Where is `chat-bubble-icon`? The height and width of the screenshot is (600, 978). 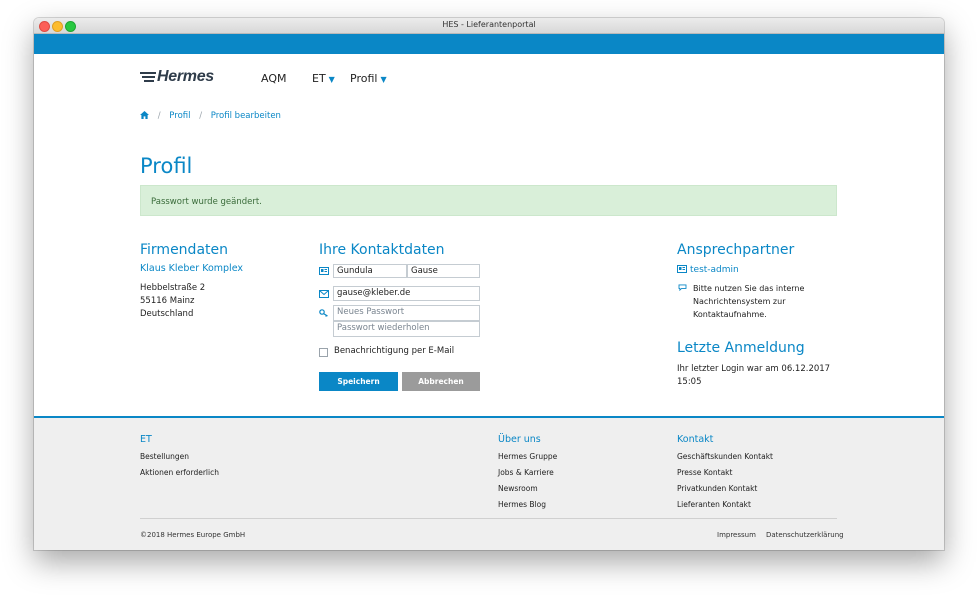
chat-bubble-icon is located at coordinates (682, 287).